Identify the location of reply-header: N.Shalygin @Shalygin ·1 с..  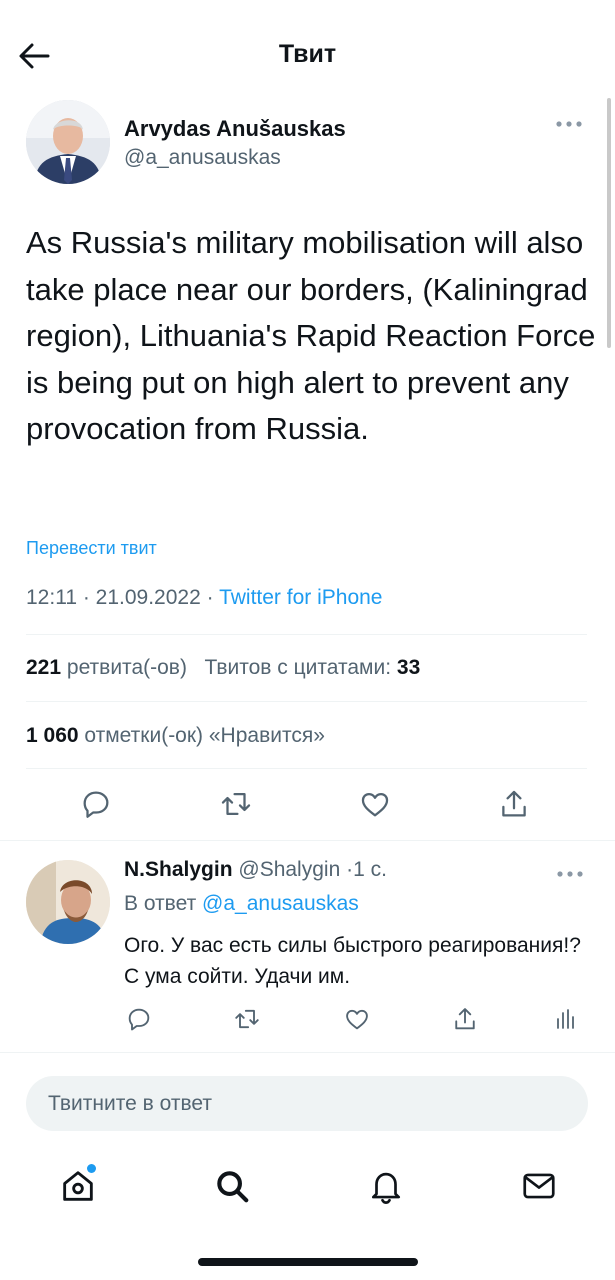
(255, 870).